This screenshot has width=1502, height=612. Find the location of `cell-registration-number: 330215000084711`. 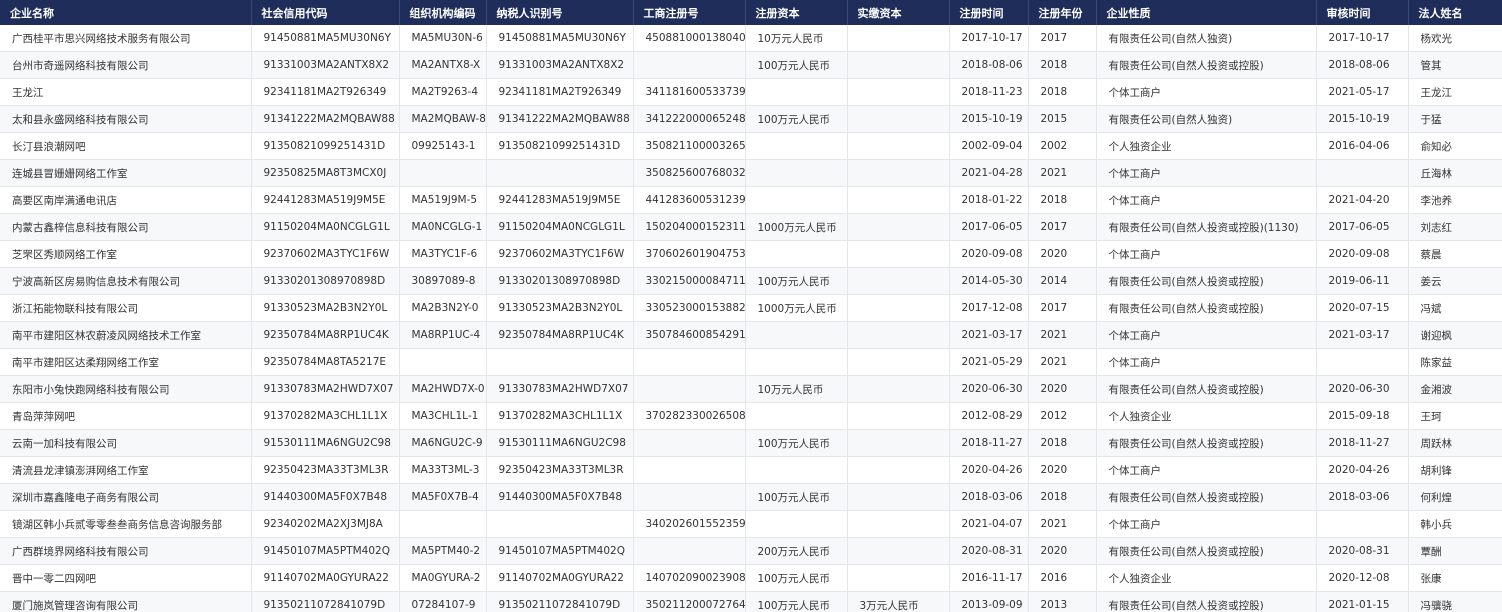

cell-registration-number: 330215000084711 is located at coordinates (689, 281).